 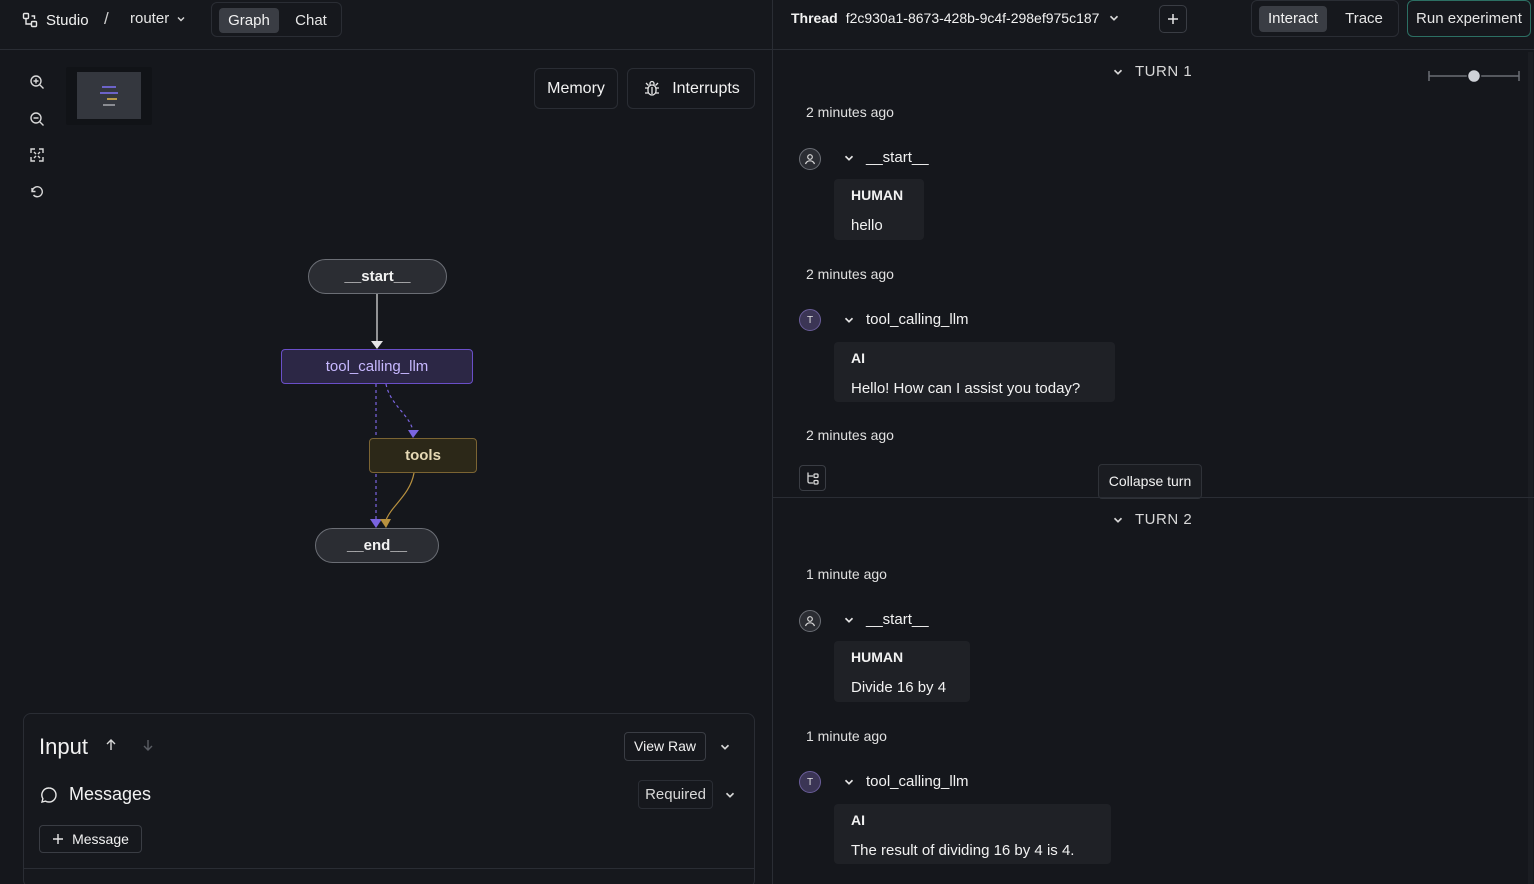 I want to click on new-thread-button, so click(x=1173, y=19).